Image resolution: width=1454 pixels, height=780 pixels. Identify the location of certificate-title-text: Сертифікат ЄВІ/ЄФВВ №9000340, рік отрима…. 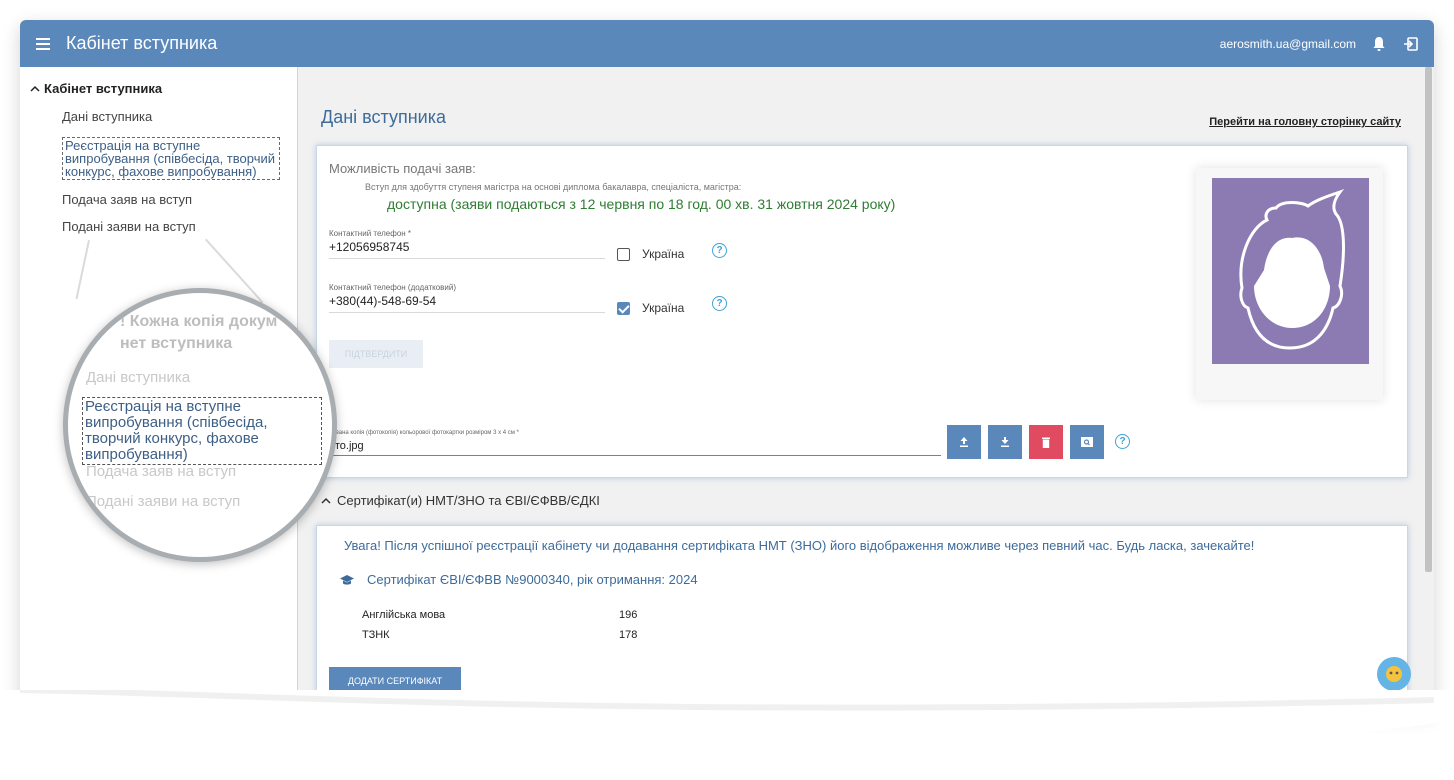
(532, 579).